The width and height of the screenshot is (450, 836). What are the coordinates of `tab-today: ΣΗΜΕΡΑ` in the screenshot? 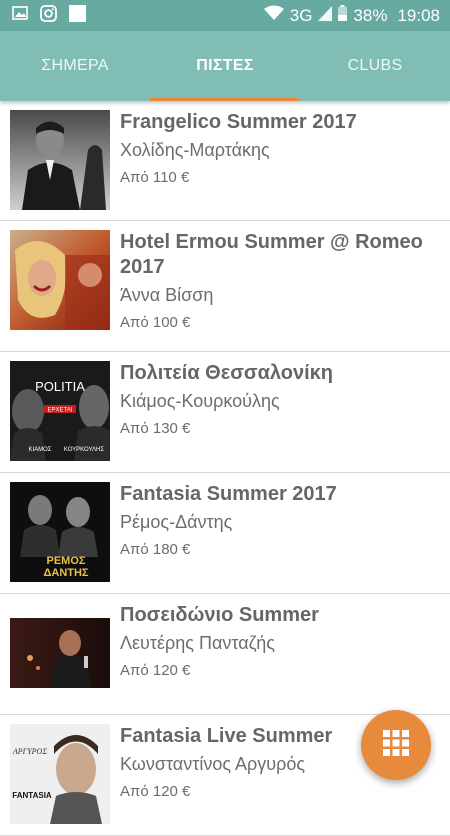 It's located at (75, 66).